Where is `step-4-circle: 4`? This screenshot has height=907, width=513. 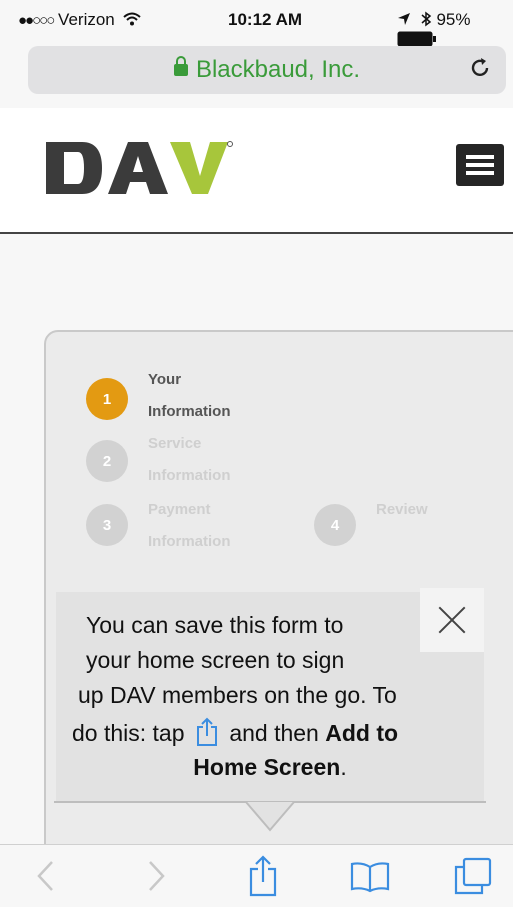 step-4-circle: 4 is located at coordinates (335, 525).